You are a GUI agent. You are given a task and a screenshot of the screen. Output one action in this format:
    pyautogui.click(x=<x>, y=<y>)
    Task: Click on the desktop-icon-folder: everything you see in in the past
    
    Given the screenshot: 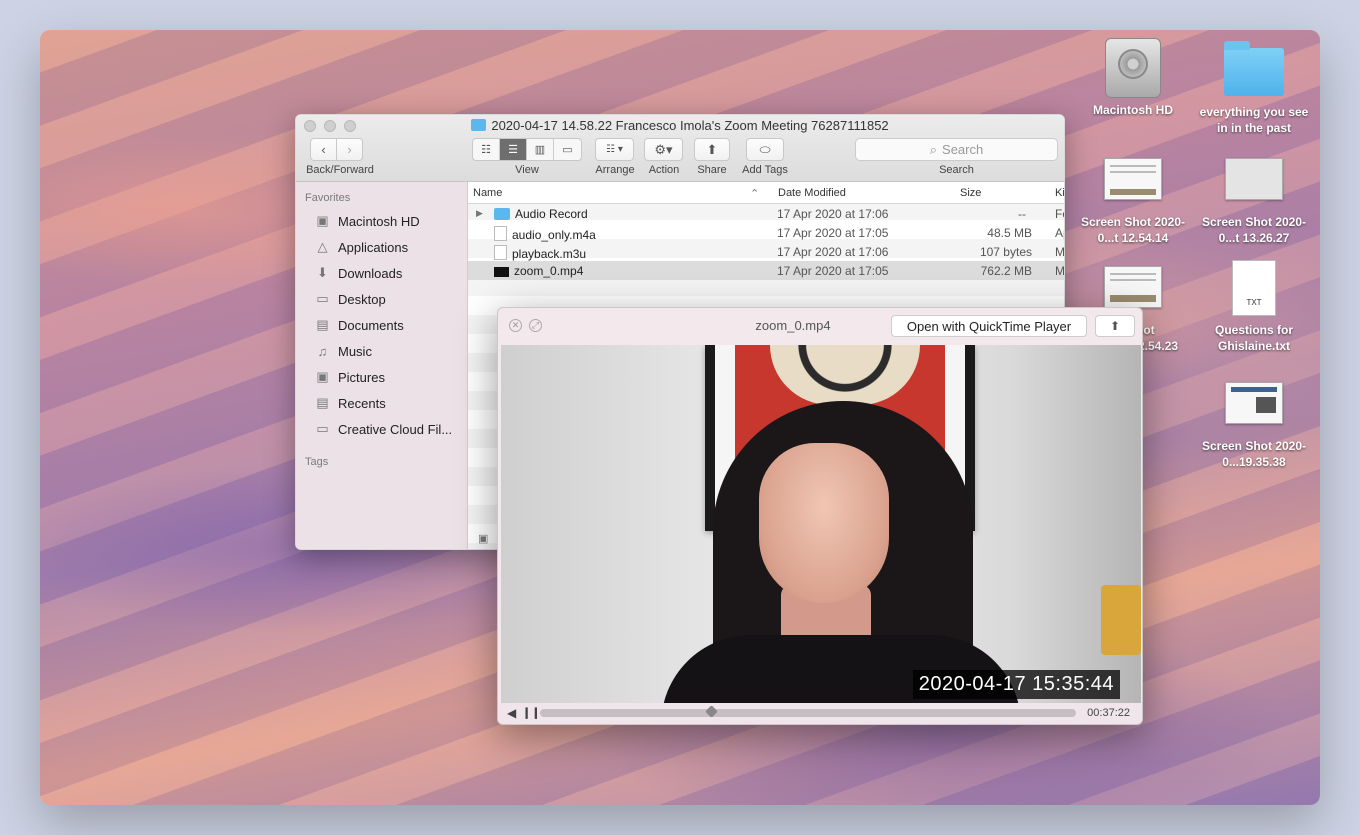 What is the action you would take?
    pyautogui.click(x=1254, y=87)
    